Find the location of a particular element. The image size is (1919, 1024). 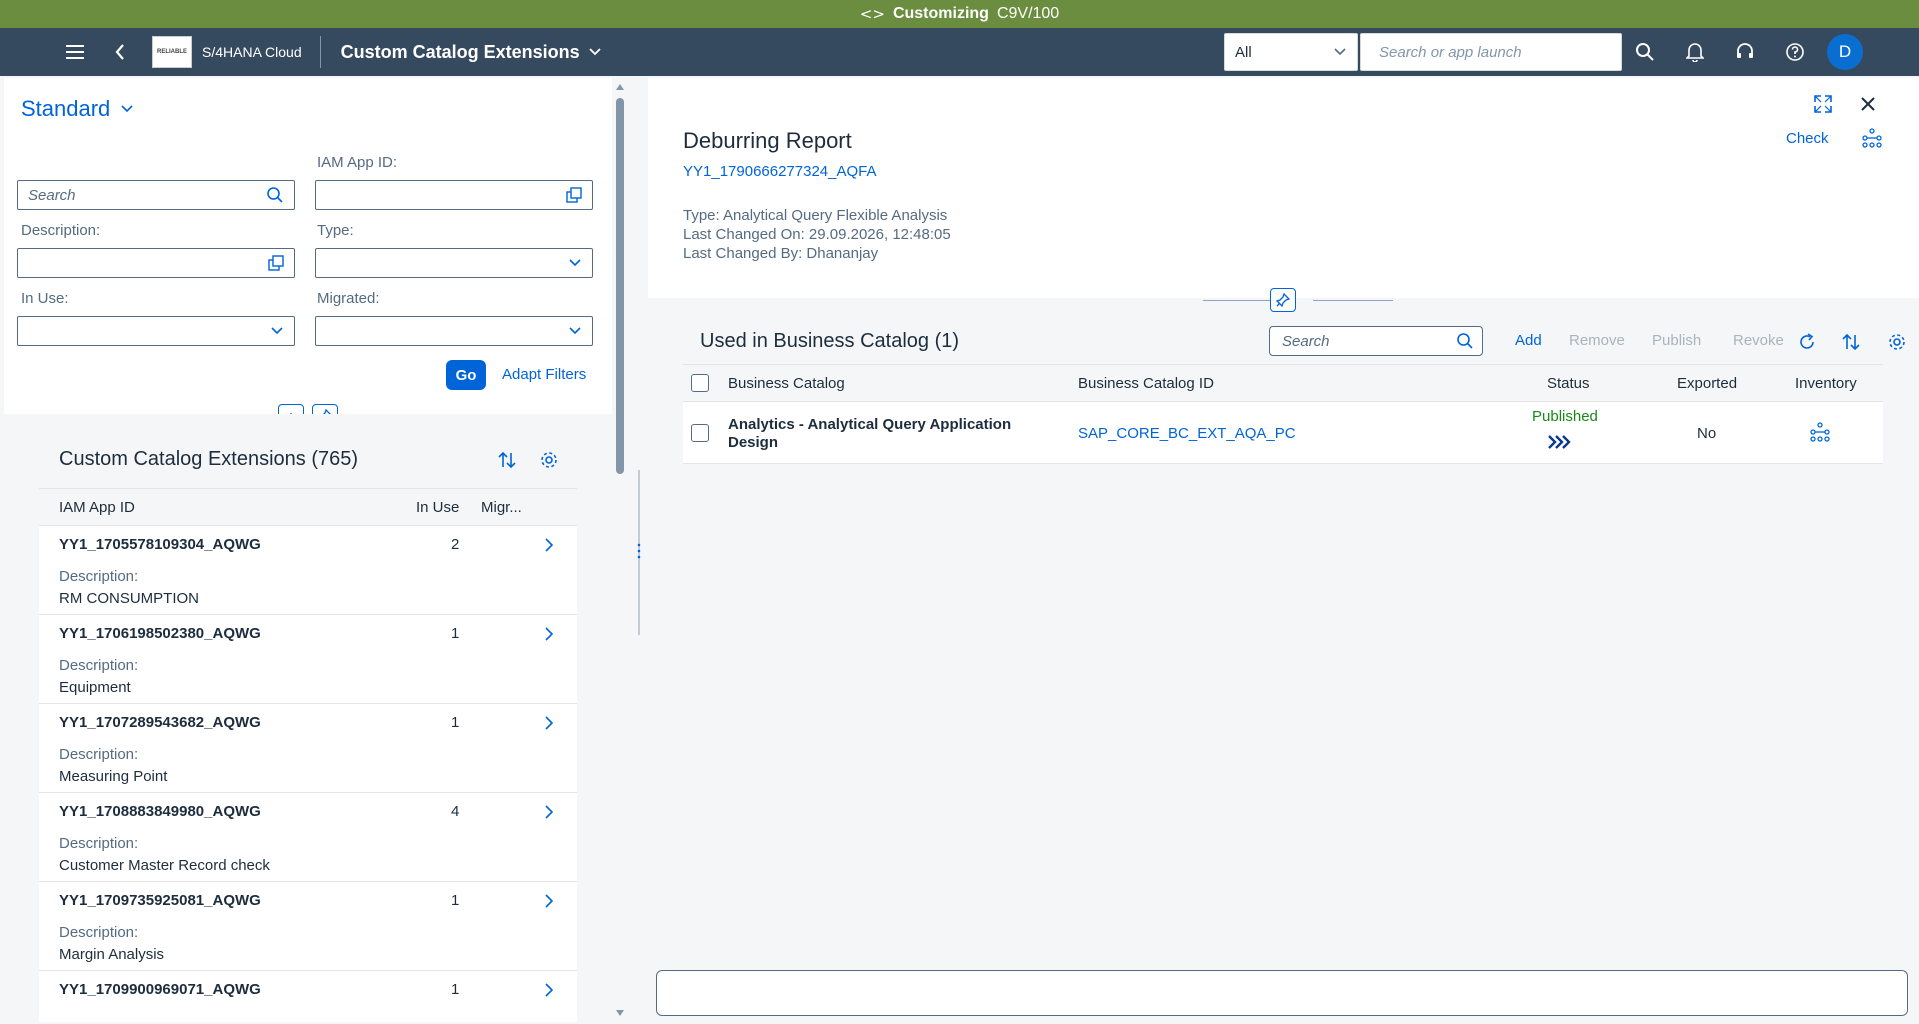

catalog-name-line1: Analytics - Analytical Query Application is located at coordinates (870, 424).